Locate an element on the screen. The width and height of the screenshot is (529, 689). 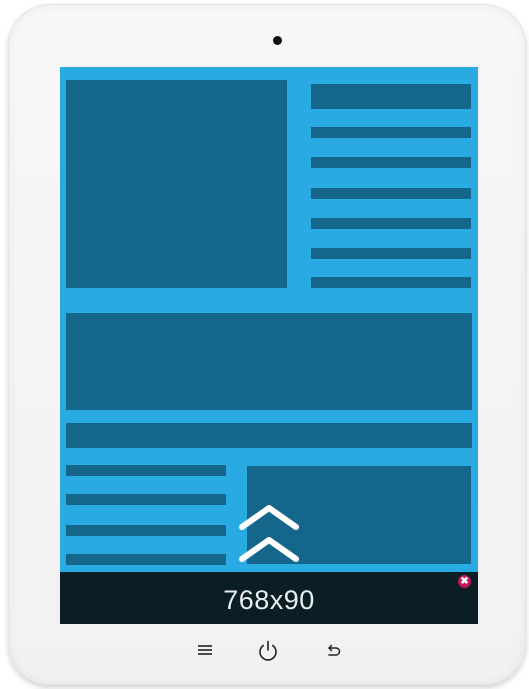
front-camera is located at coordinates (277, 40).